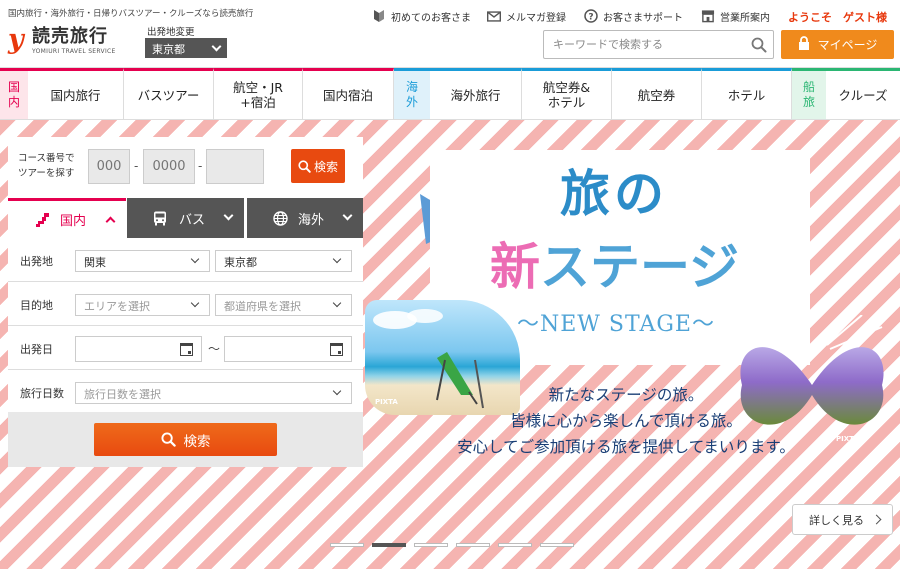 This screenshot has height=569, width=900. I want to click on mail-icon, so click(494, 16).